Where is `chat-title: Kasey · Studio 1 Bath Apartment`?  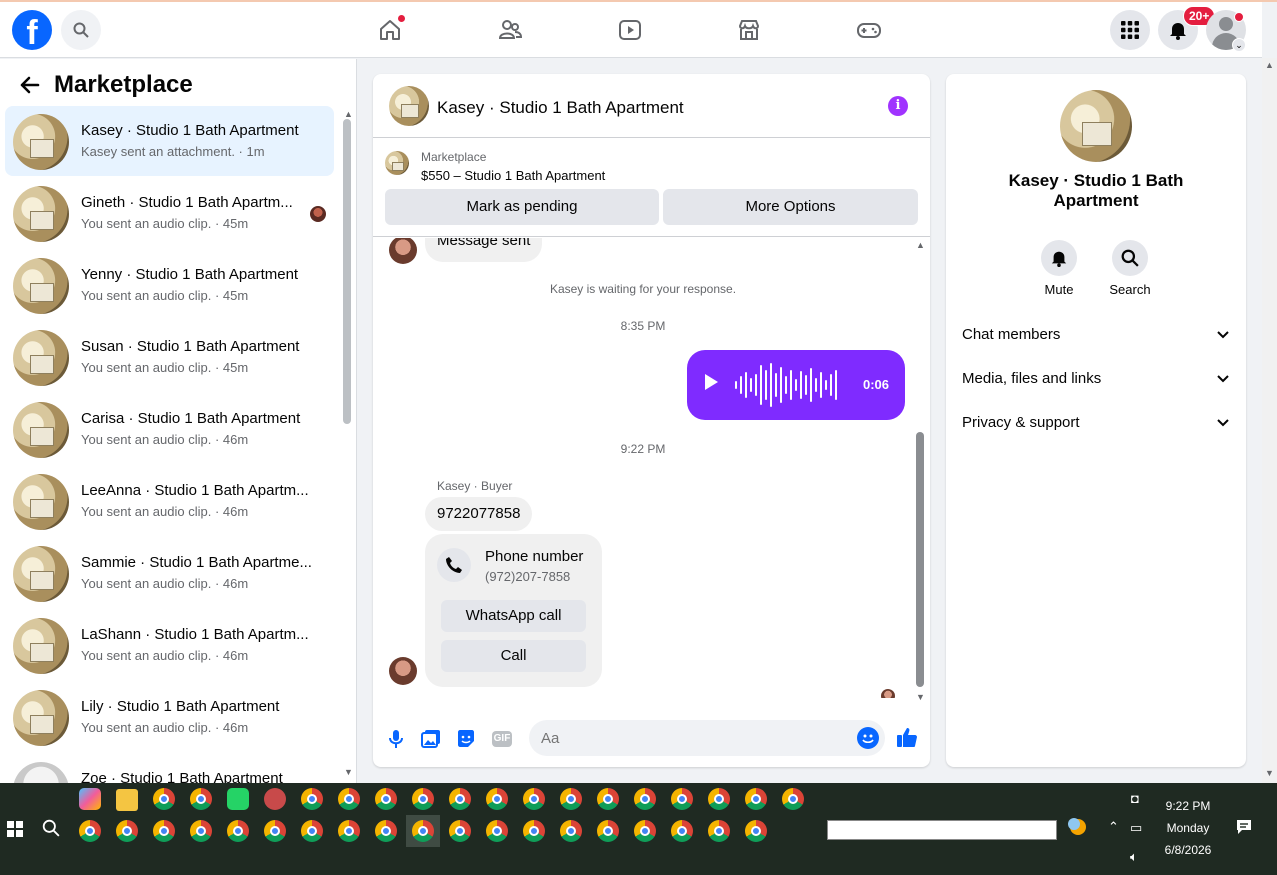 chat-title: Kasey · Studio 1 Bath Apartment is located at coordinates (560, 108).